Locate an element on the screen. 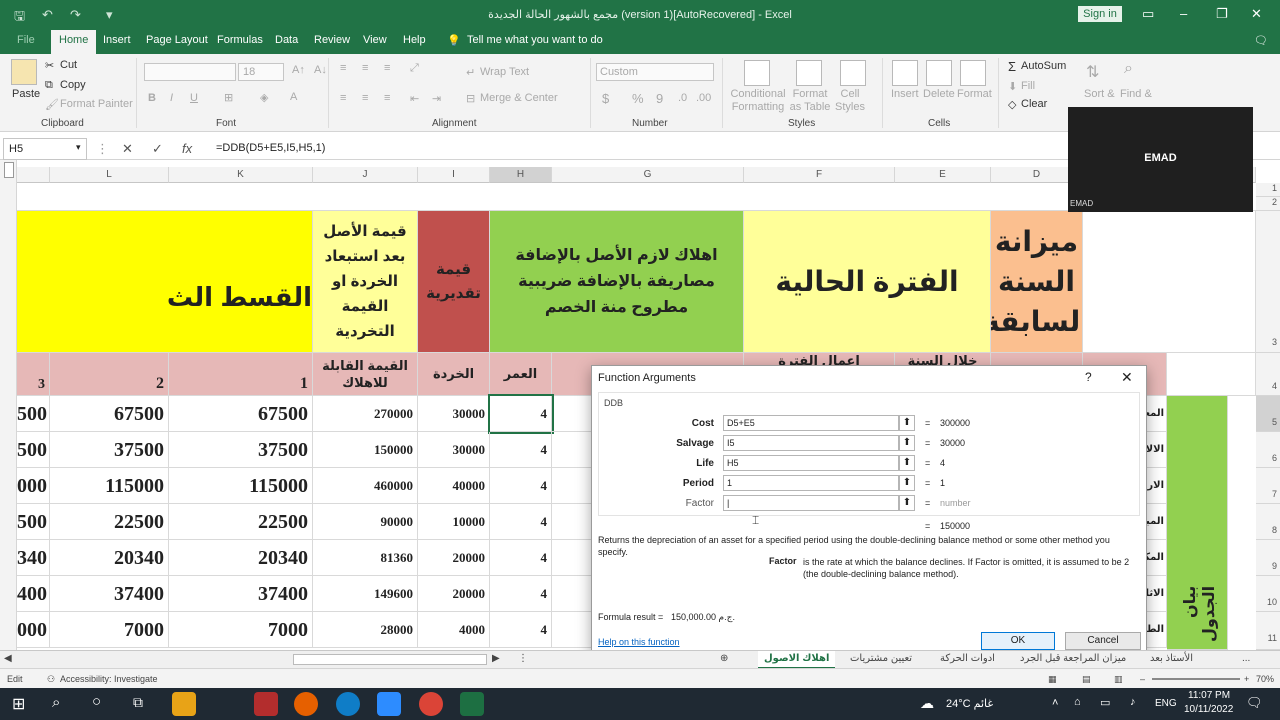 This screenshot has height=720, width=1280. cost-input: D5+E5 is located at coordinates (811, 423).